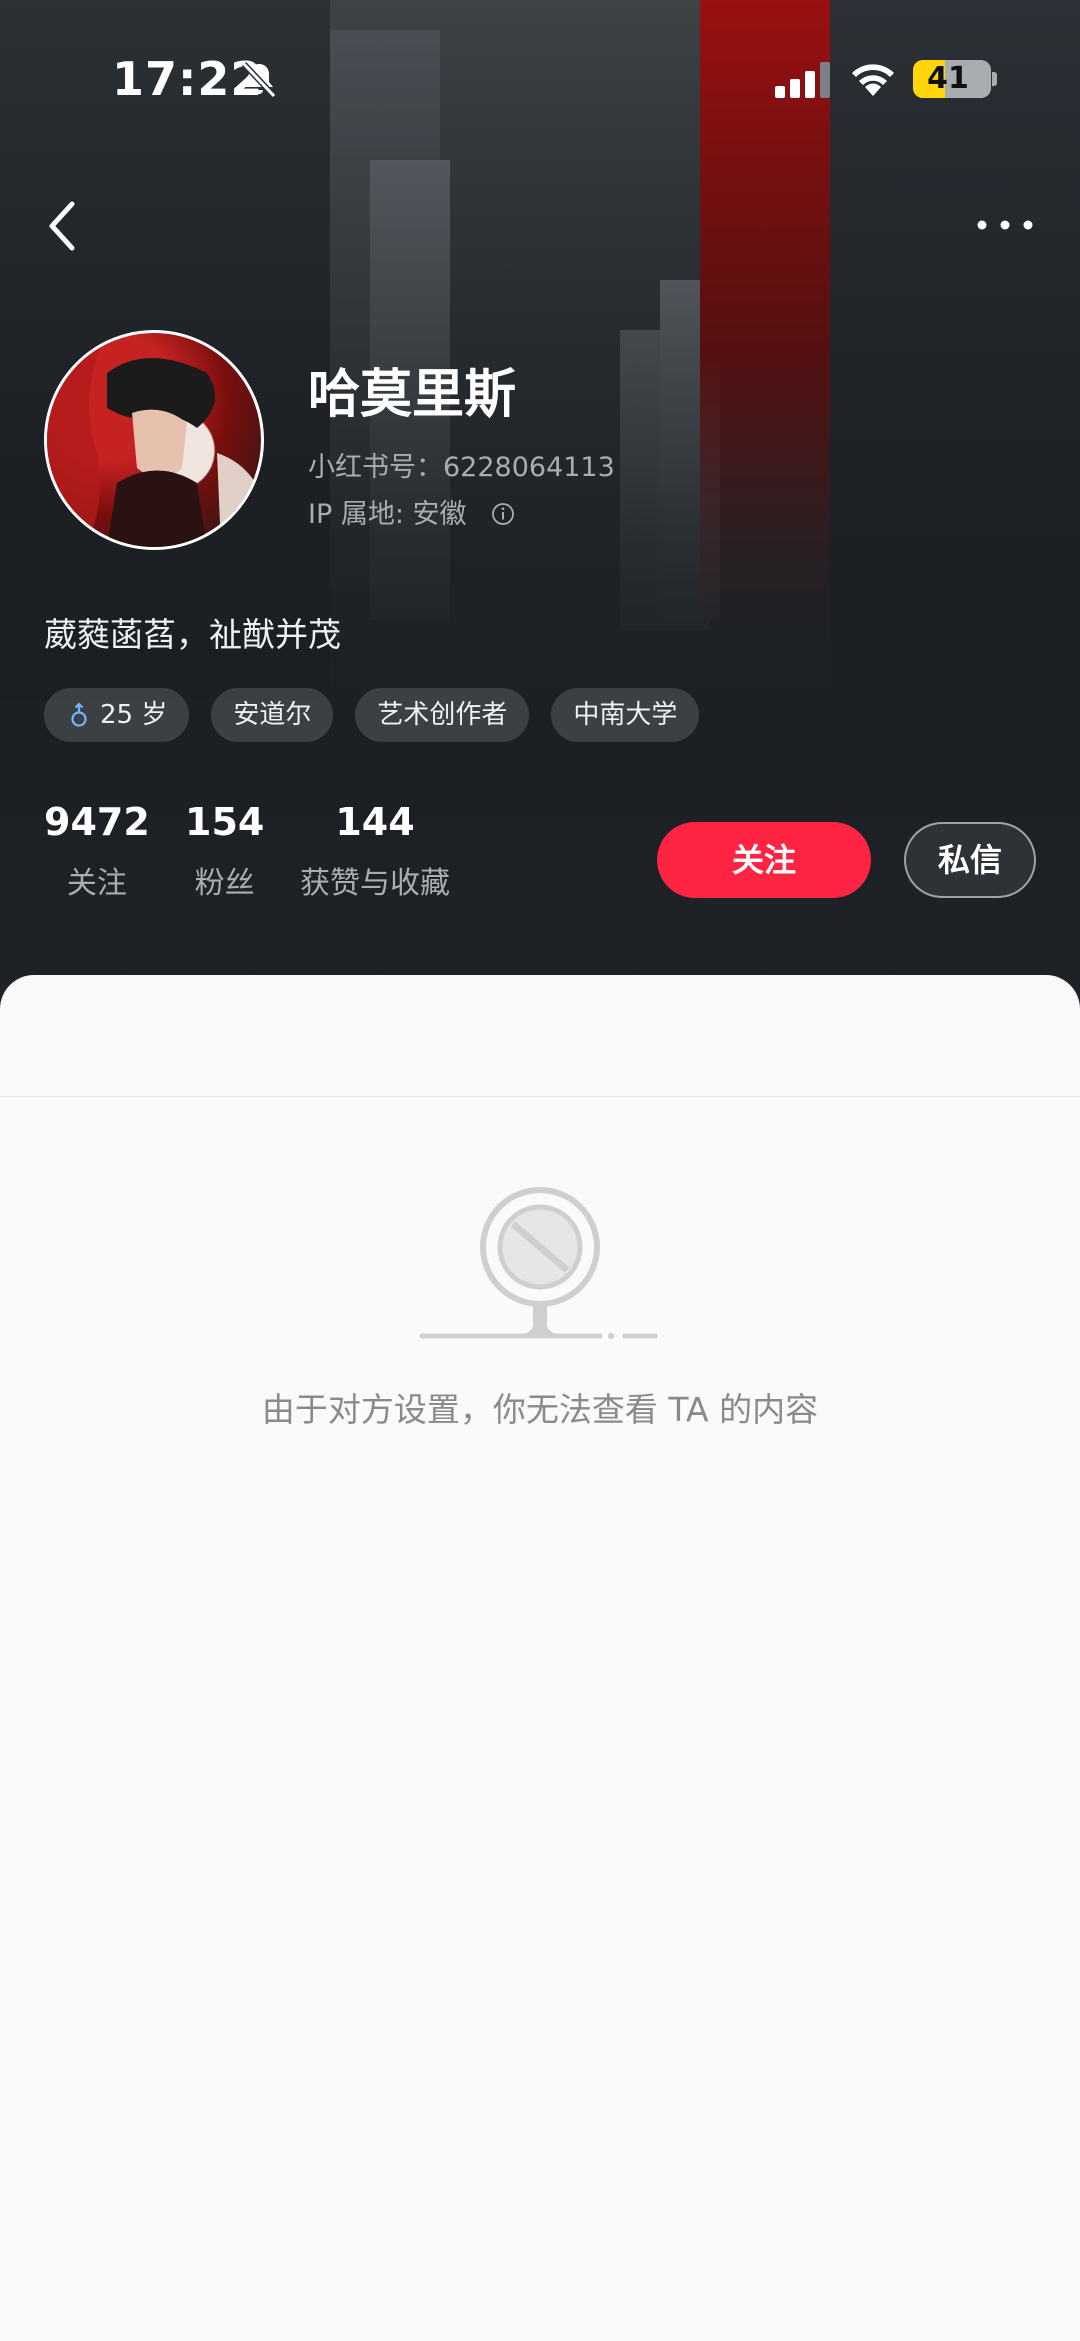 The height and width of the screenshot is (2341, 1080). What do you see at coordinates (994, 79) in the screenshot?
I see `battery-cap` at bounding box center [994, 79].